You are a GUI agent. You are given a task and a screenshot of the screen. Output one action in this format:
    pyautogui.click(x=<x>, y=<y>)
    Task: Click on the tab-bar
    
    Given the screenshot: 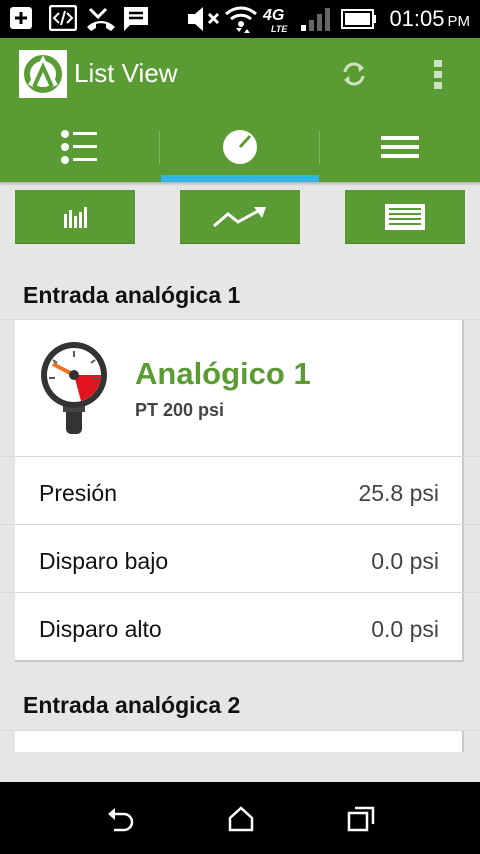 What is the action you would take?
    pyautogui.click(x=240, y=147)
    